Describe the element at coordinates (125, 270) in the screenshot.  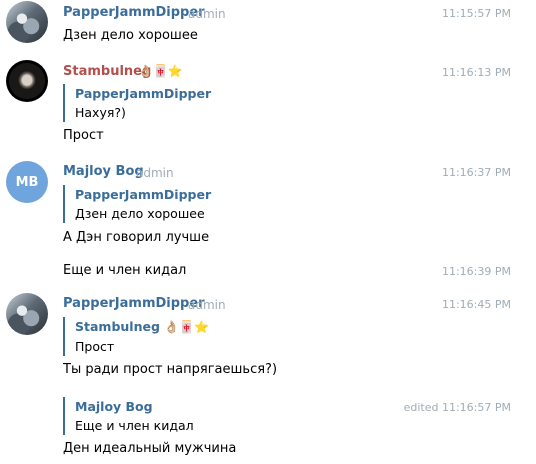
I see `message-text: Еще и член кидал` at that location.